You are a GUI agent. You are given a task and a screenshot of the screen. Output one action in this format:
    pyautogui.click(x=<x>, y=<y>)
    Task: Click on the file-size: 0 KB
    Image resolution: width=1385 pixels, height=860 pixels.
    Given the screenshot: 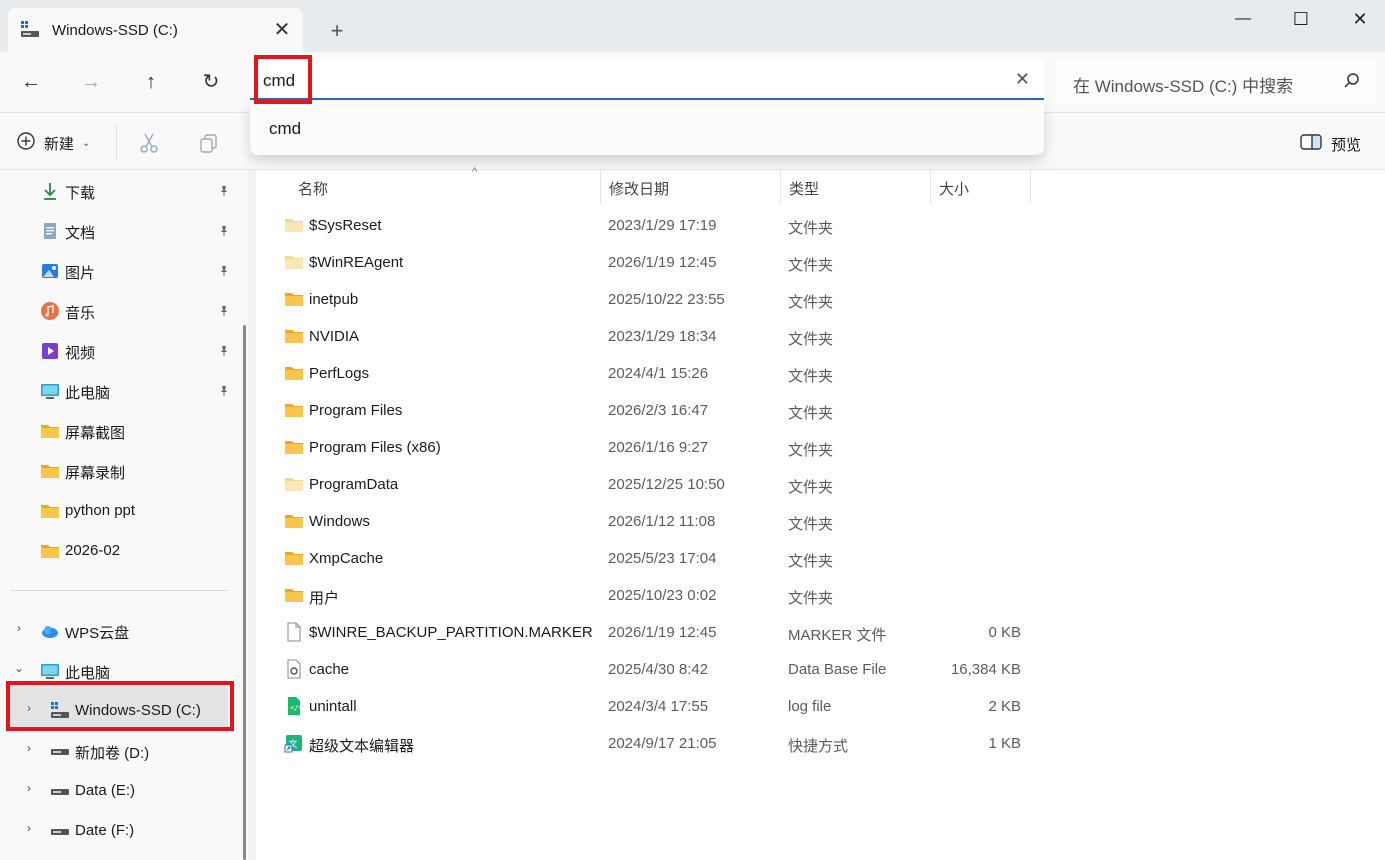 What is the action you would take?
    pyautogui.click(x=1004, y=632)
    